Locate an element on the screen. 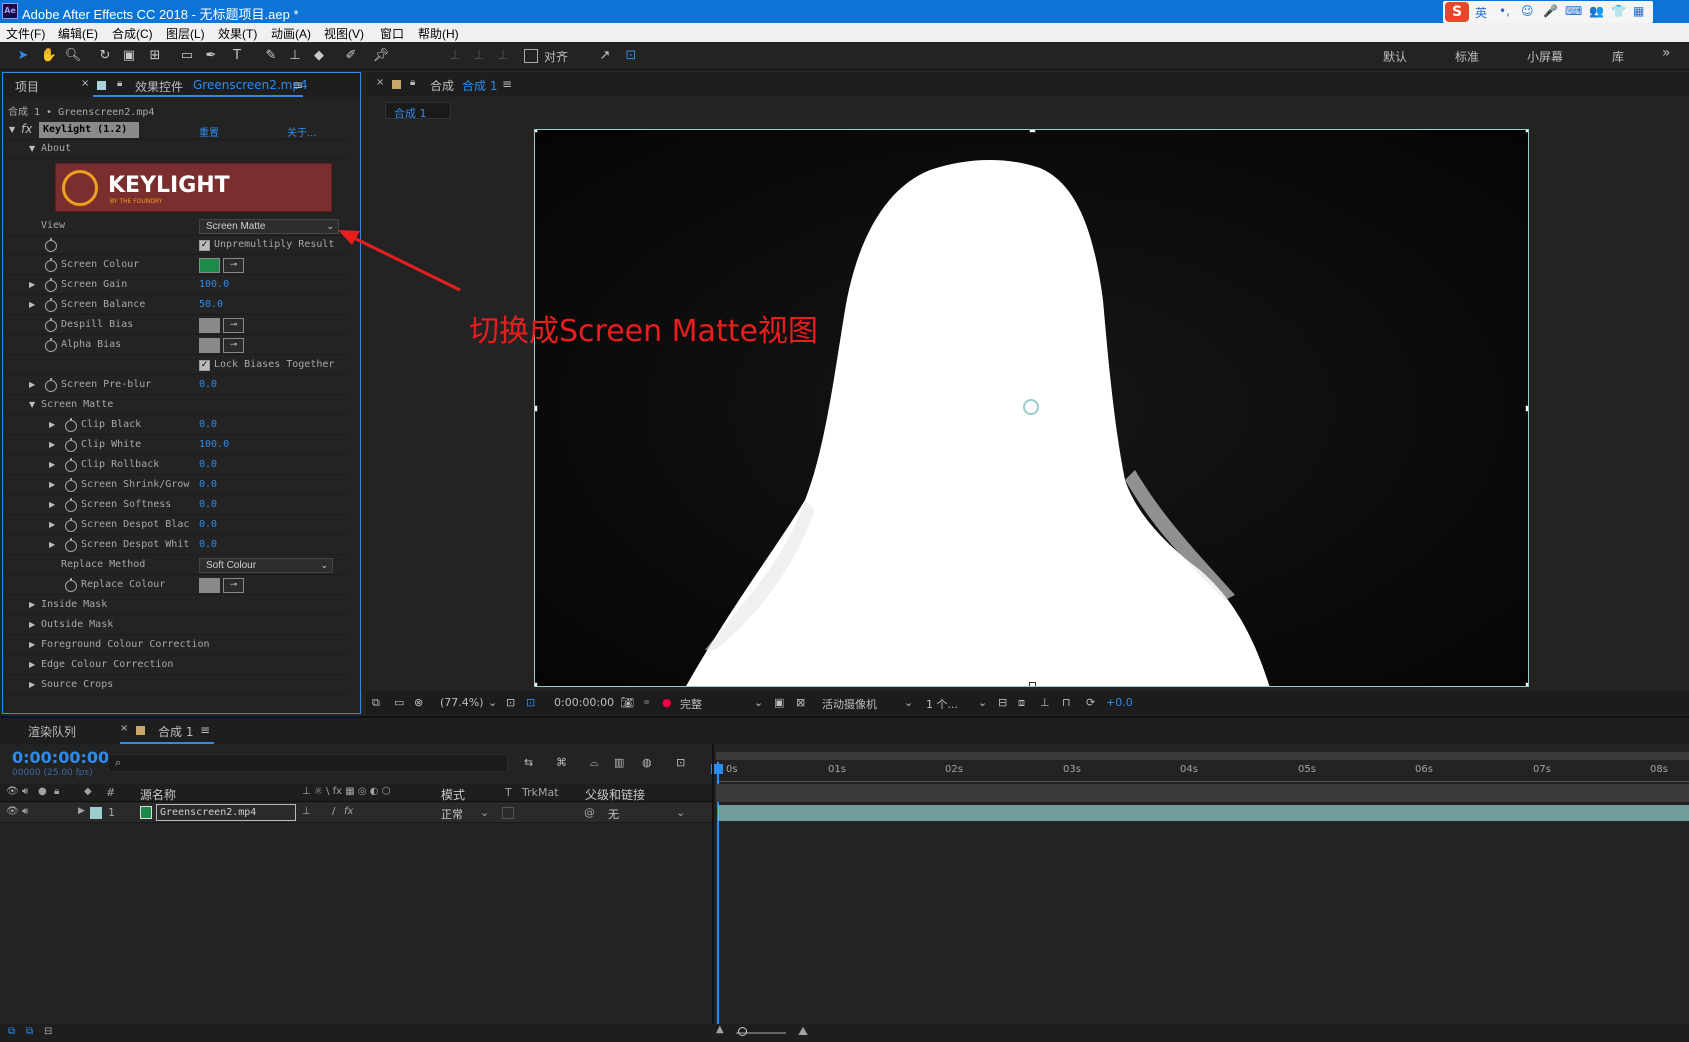  layer-duration-bar is located at coordinates (1203, 813).